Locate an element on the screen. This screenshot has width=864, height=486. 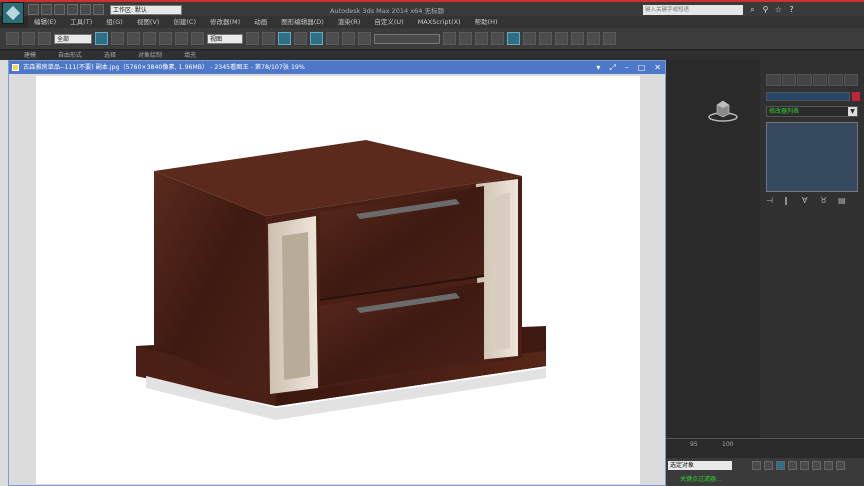
menu-dropdown-icon: ▾ is located at coordinates (598, 67).